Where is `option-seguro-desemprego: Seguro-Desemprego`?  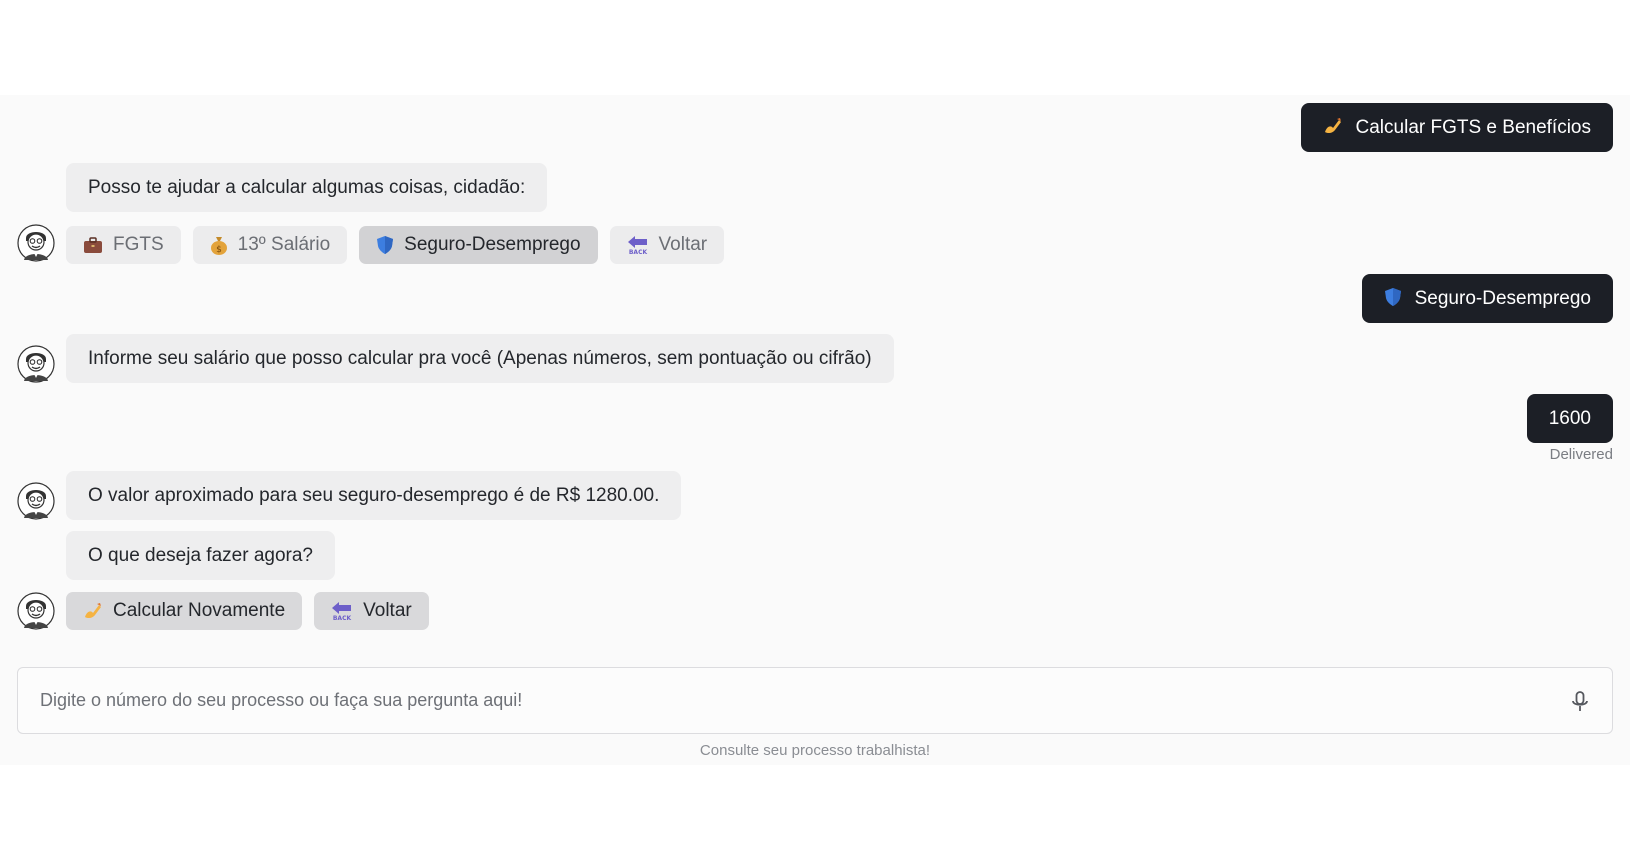
option-seguro-desemprego: Seguro-Desemprego is located at coordinates (478, 245).